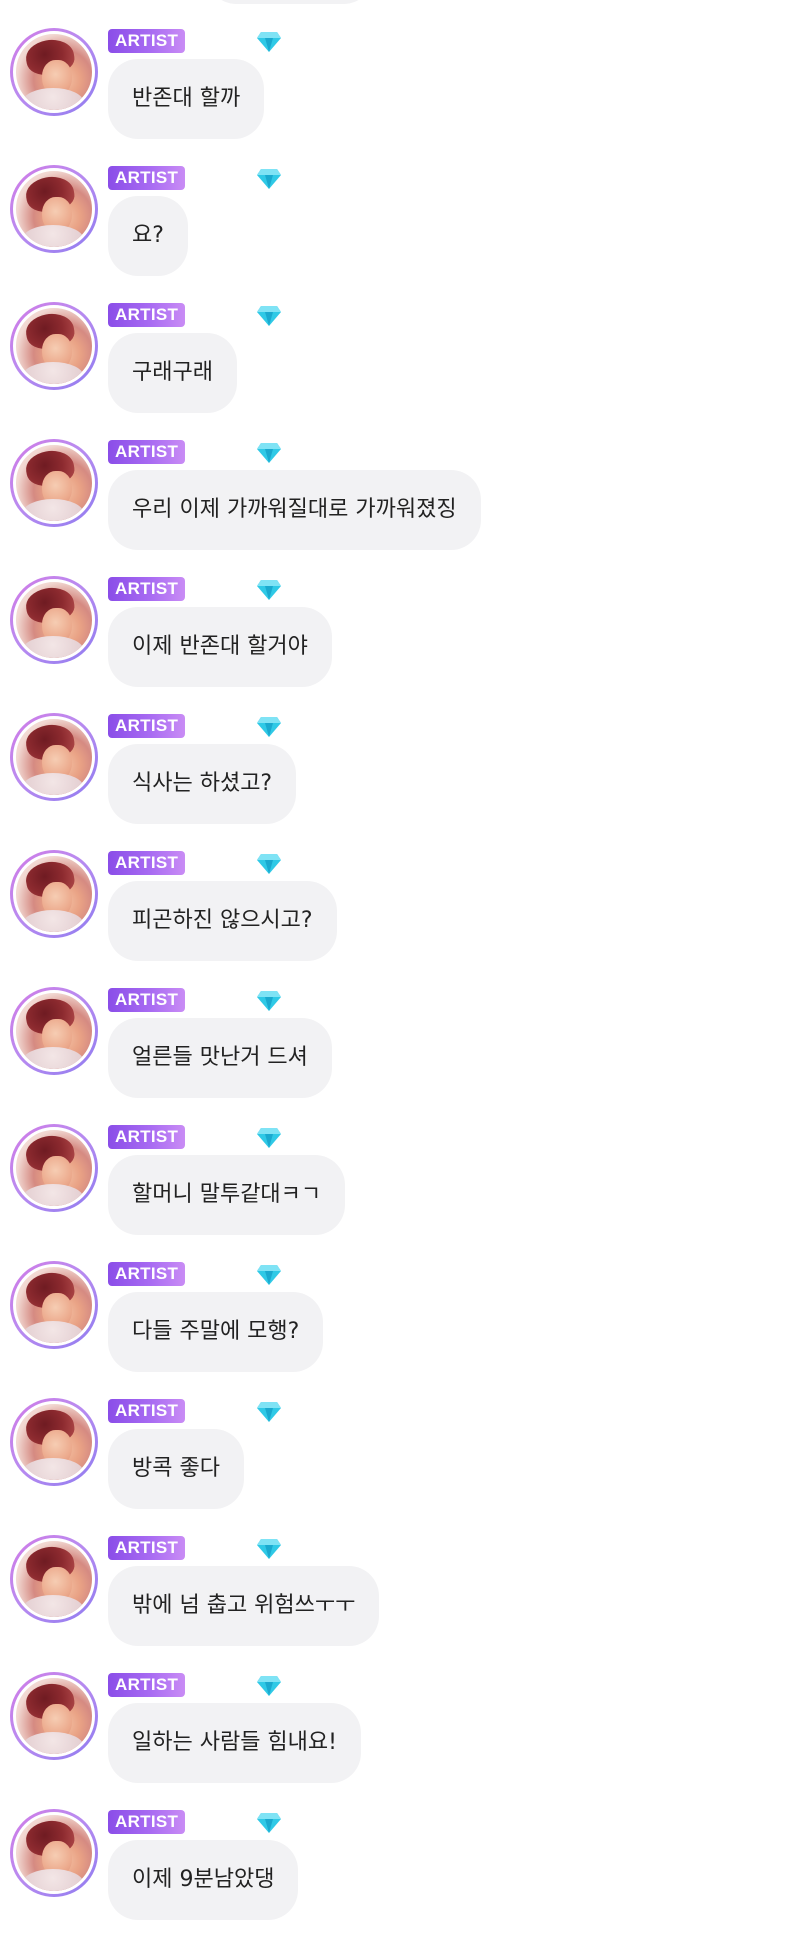  Describe the element at coordinates (203, 1880) in the screenshot. I see `message-bubble: 이제 9분남았댕` at that location.